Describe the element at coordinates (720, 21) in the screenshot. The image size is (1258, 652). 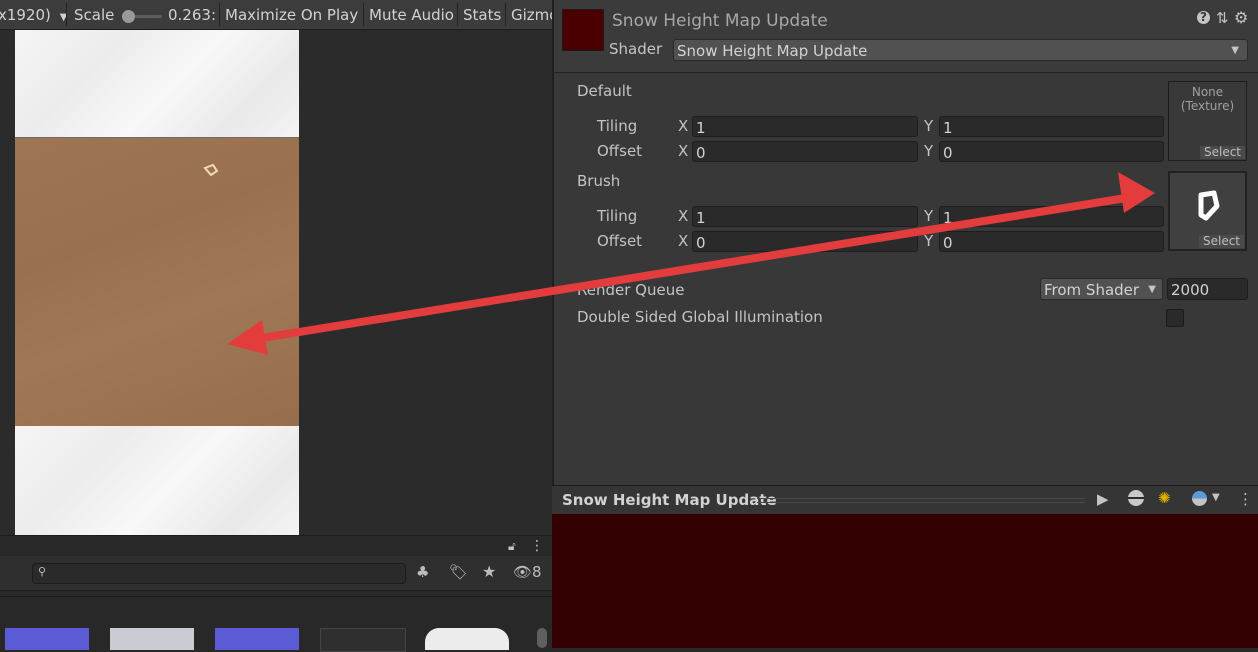
I see `material-name: Snow Height Map Update` at that location.